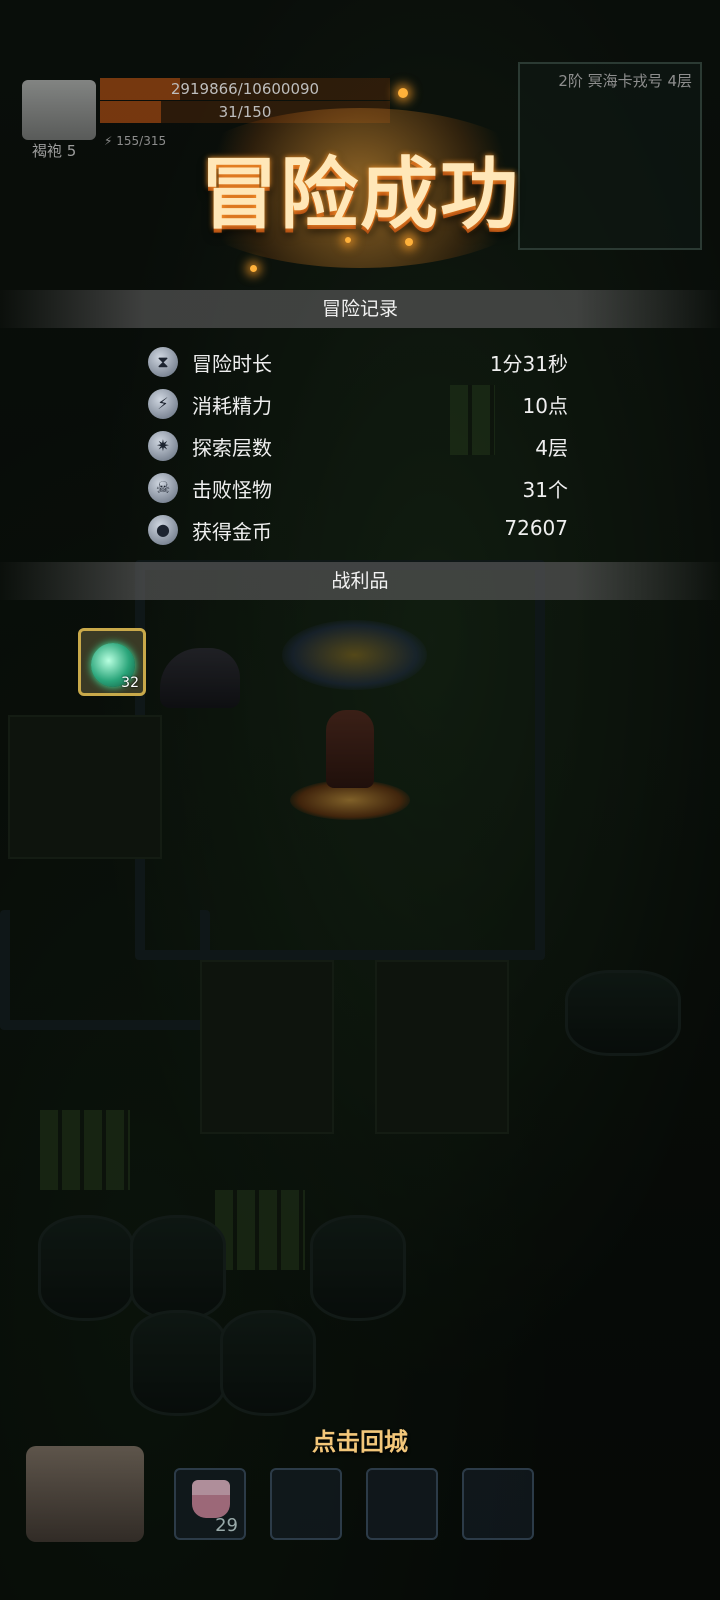 The width and height of the screenshot is (720, 1600). What do you see at coordinates (545, 406) in the screenshot?
I see `record-value: 10点` at bounding box center [545, 406].